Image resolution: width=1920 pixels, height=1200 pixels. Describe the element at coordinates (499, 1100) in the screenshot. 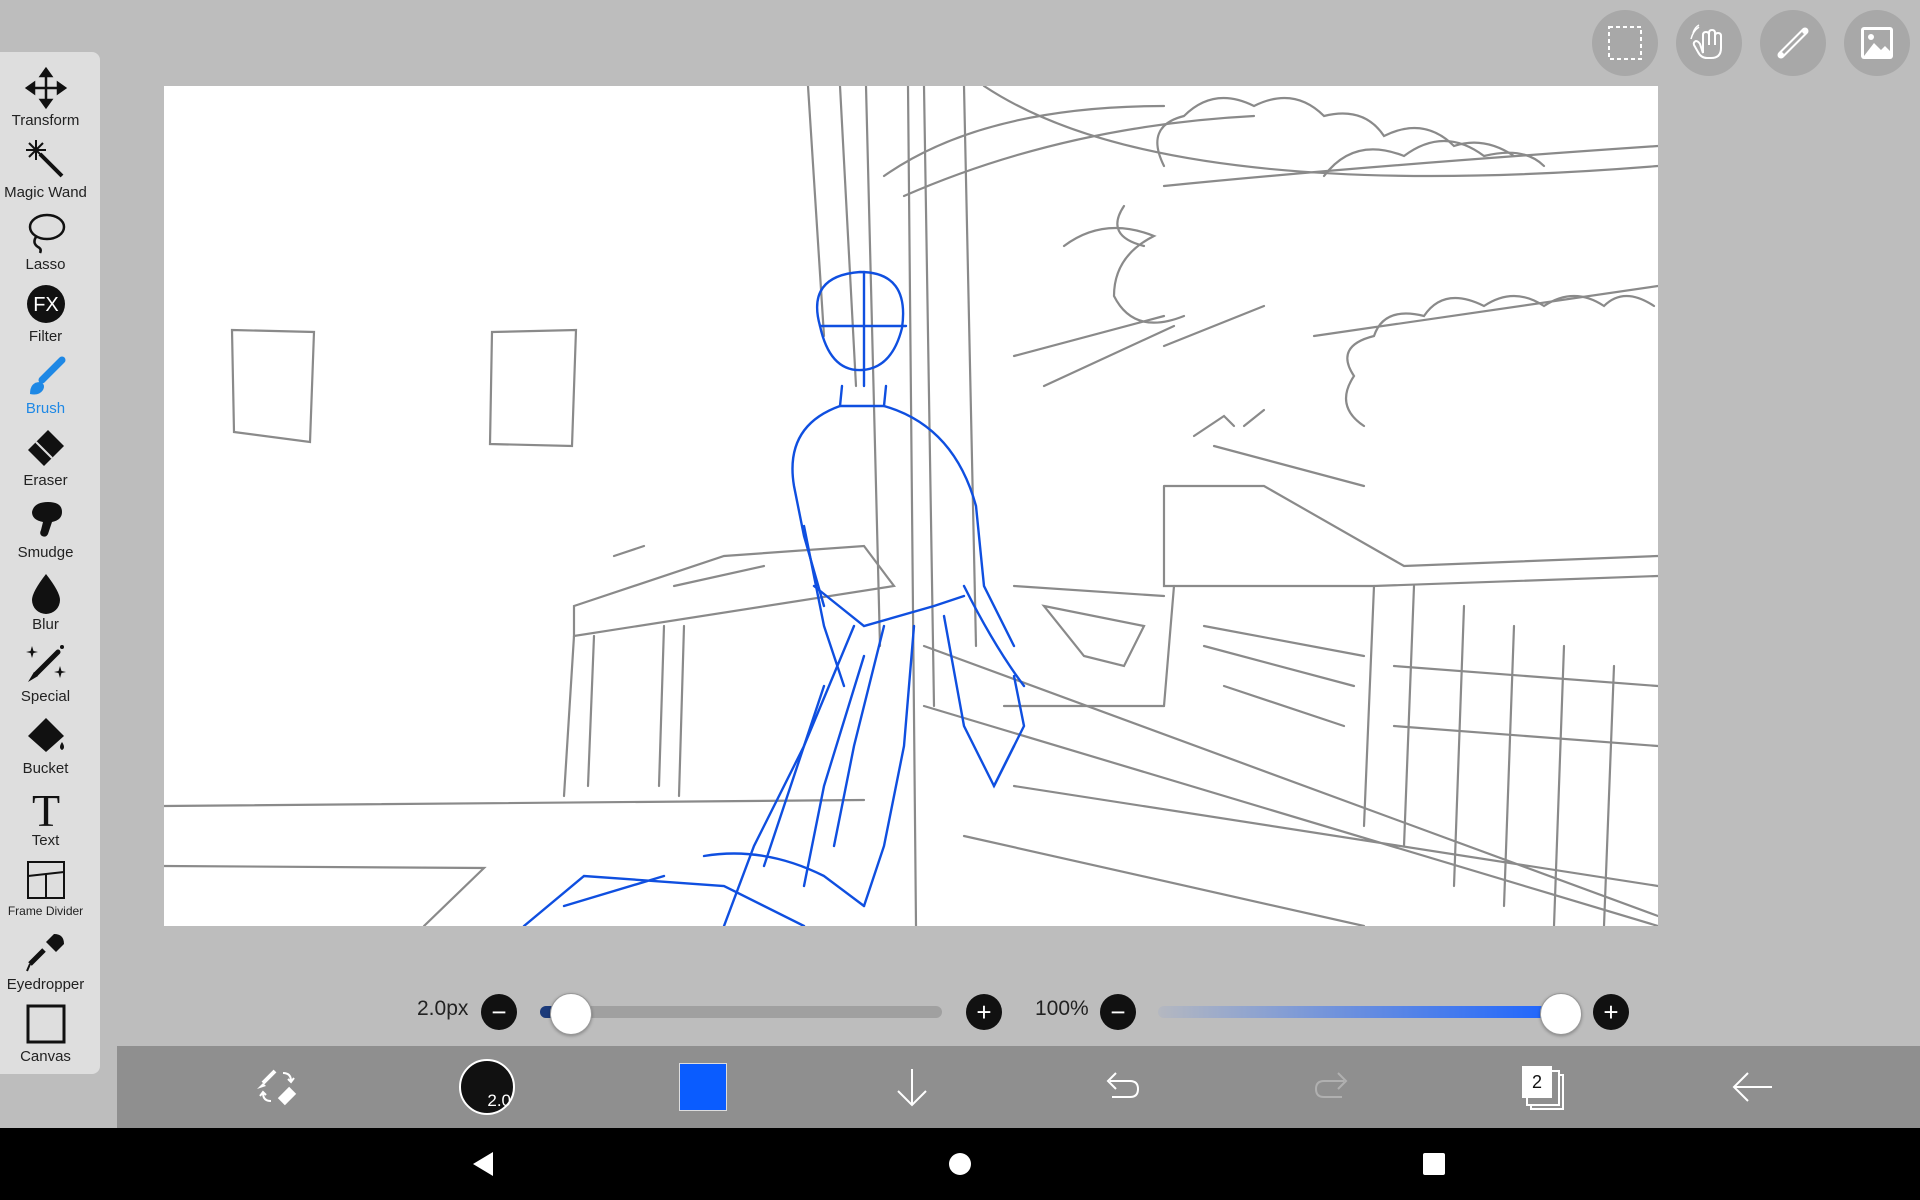

I see `brush-size-badge: 2.0` at that location.